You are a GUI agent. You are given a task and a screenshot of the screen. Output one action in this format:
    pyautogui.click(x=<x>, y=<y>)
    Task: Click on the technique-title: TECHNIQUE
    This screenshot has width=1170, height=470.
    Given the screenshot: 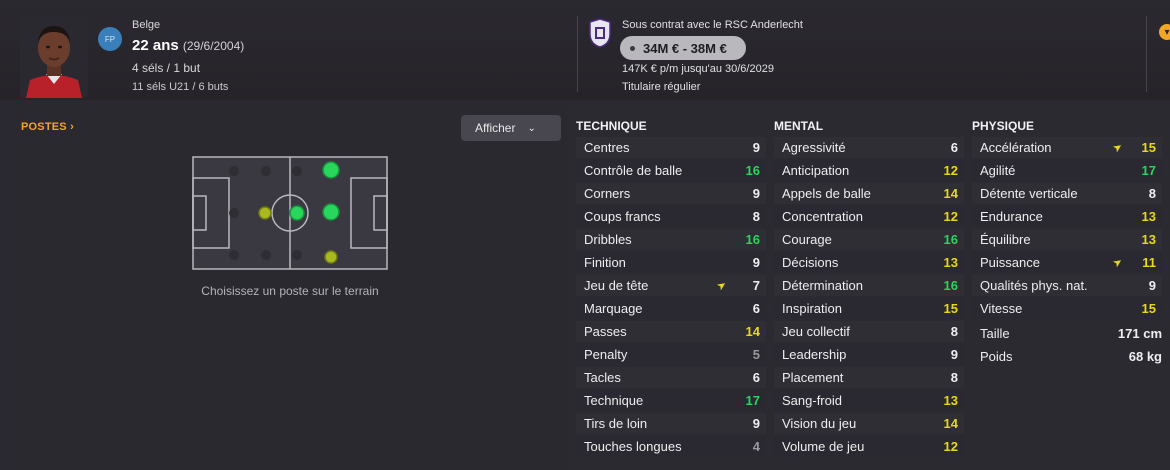 What is the action you would take?
    pyautogui.click(x=611, y=126)
    